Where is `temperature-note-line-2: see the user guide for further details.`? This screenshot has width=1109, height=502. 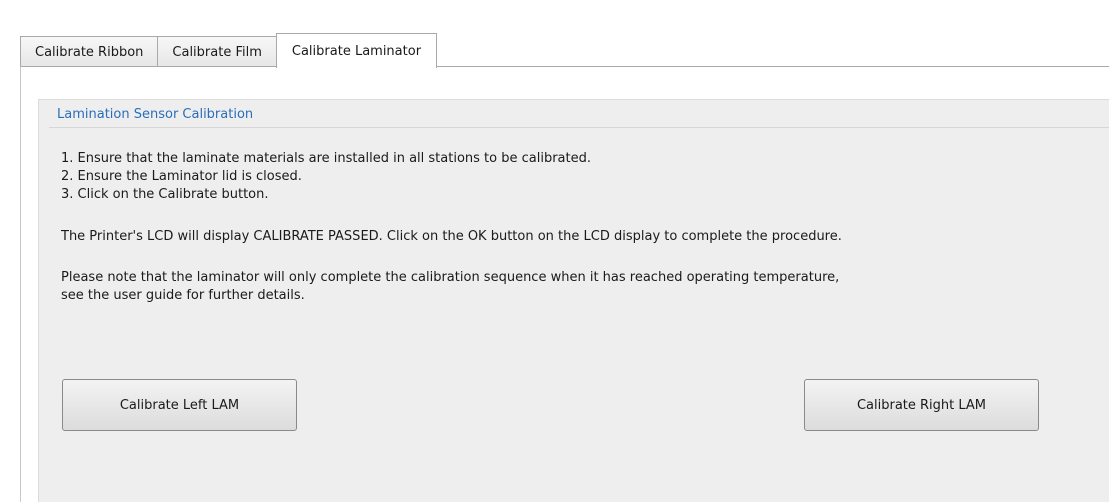
temperature-note-line-2: see the user guide for further details. is located at coordinates (183, 295).